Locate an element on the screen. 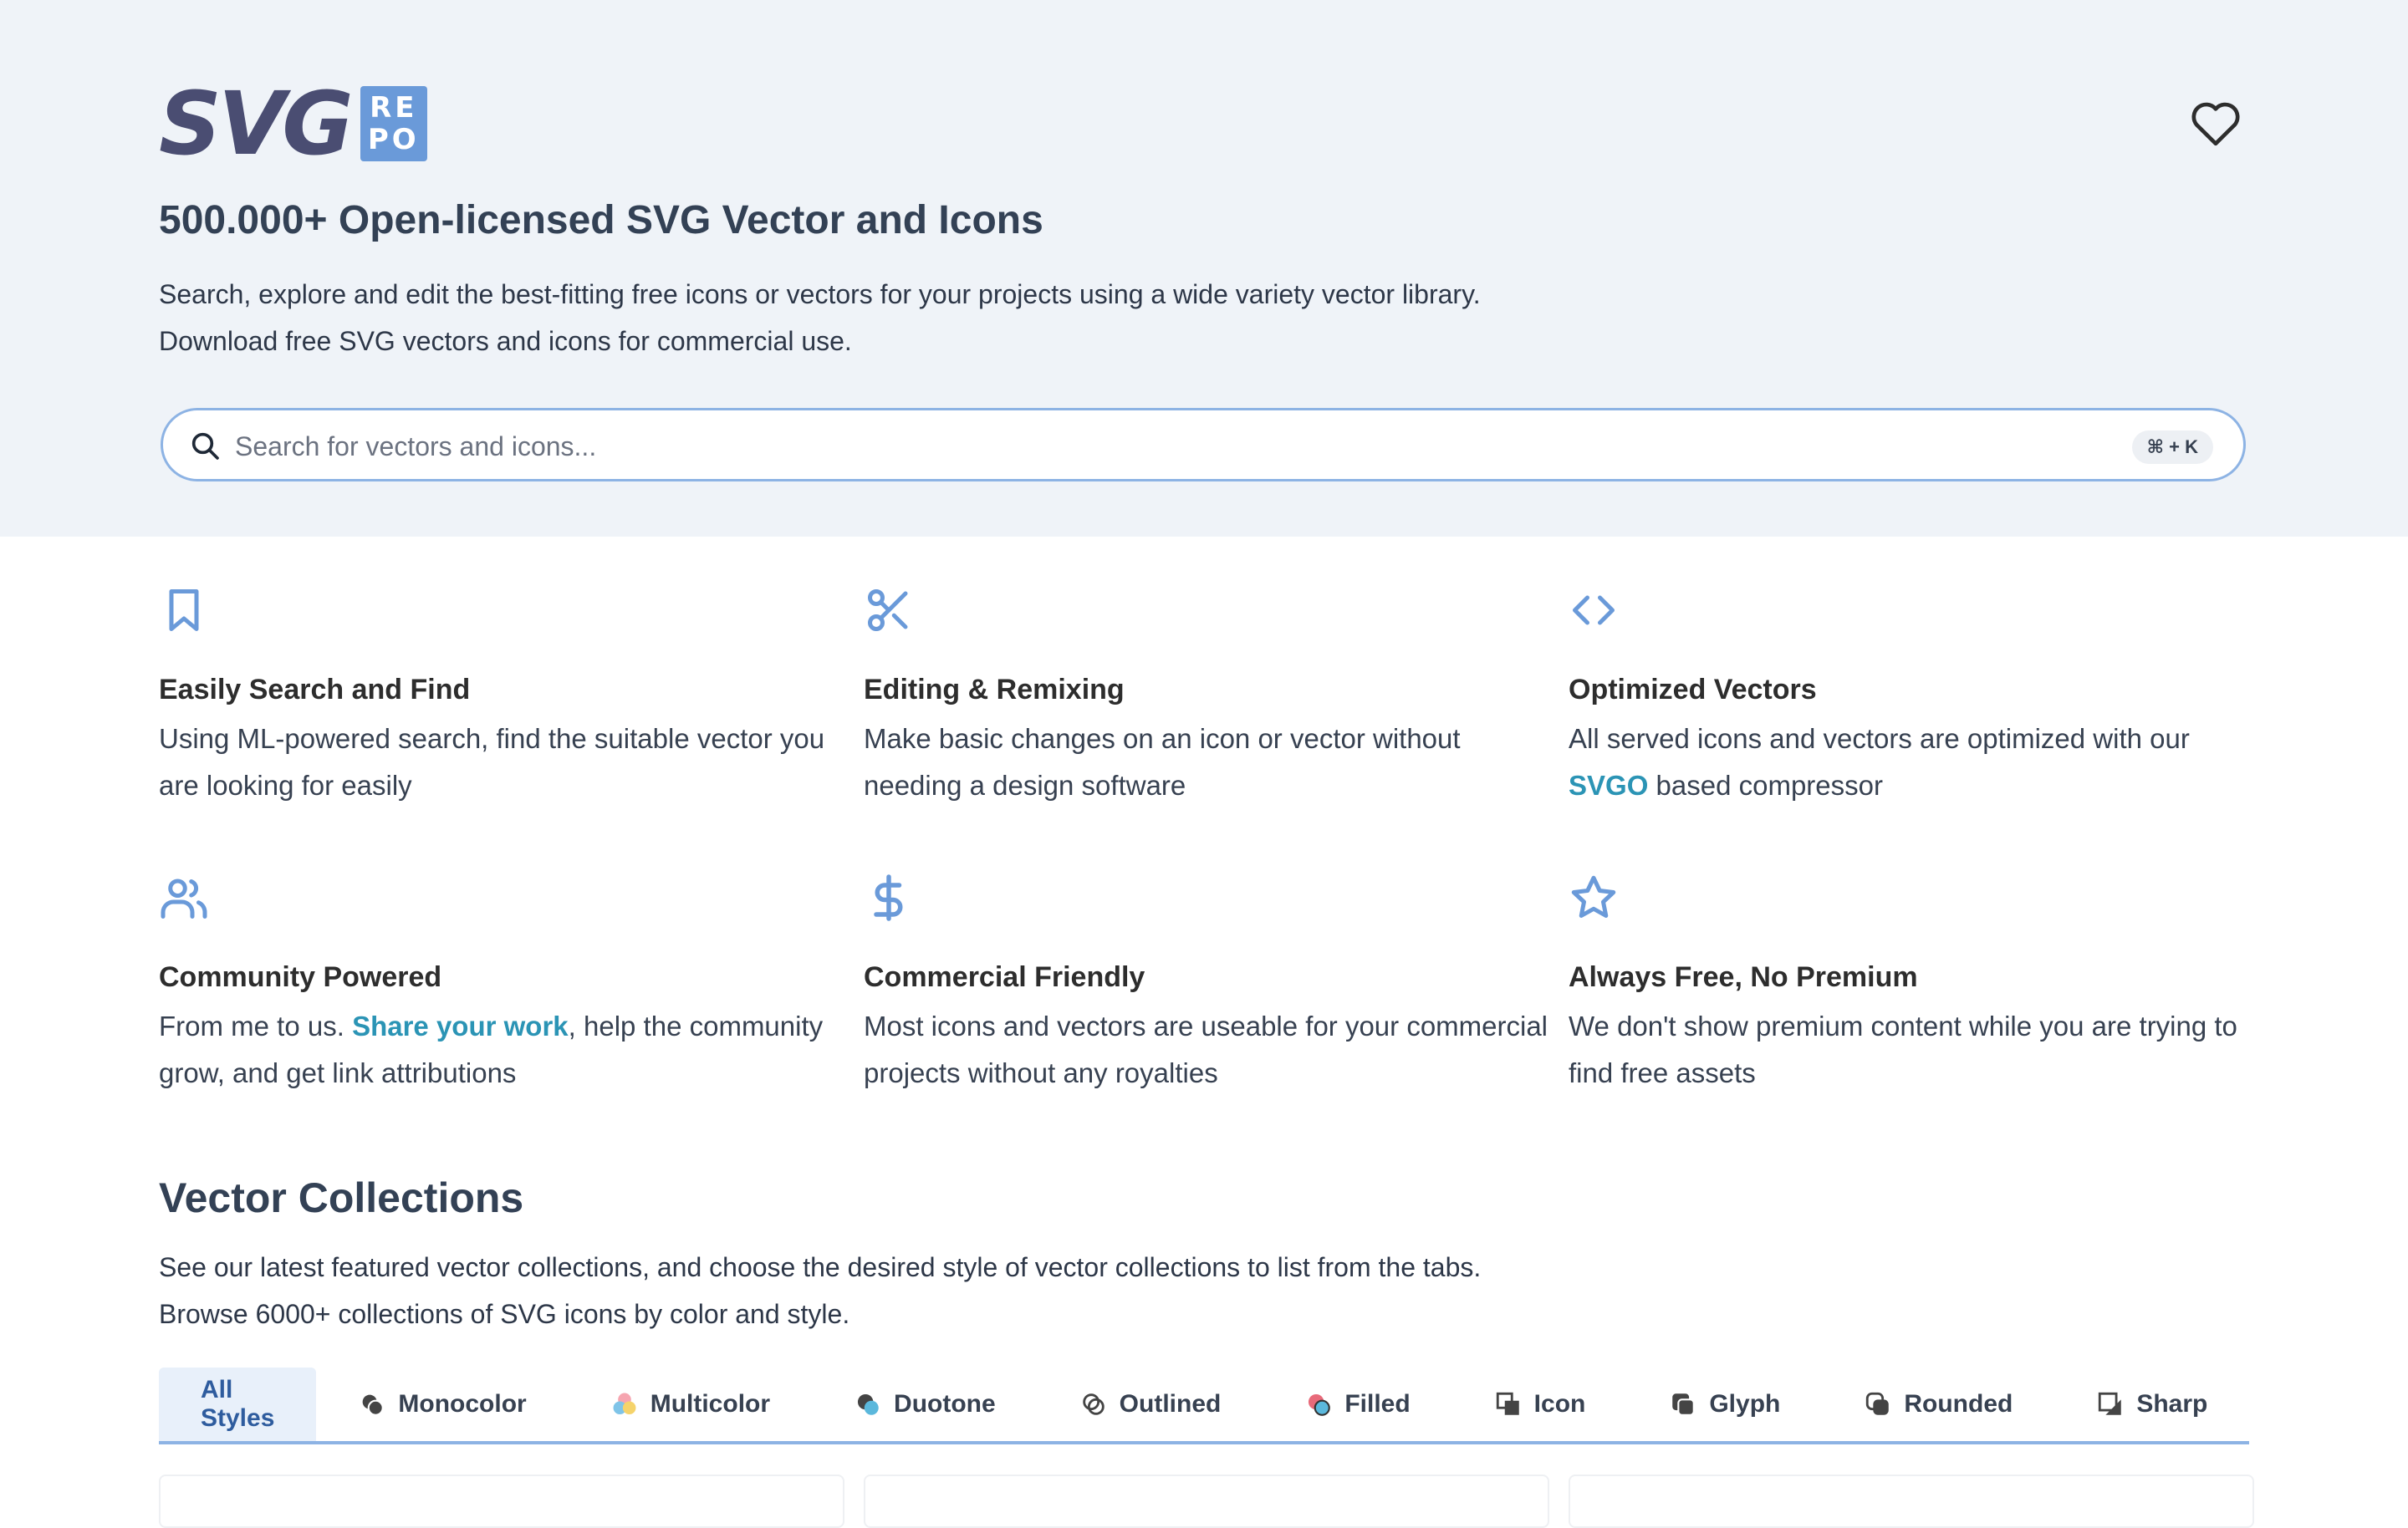 The height and width of the screenshot is (1528, 2408). star-icon is located at coordinates (1593, 897).